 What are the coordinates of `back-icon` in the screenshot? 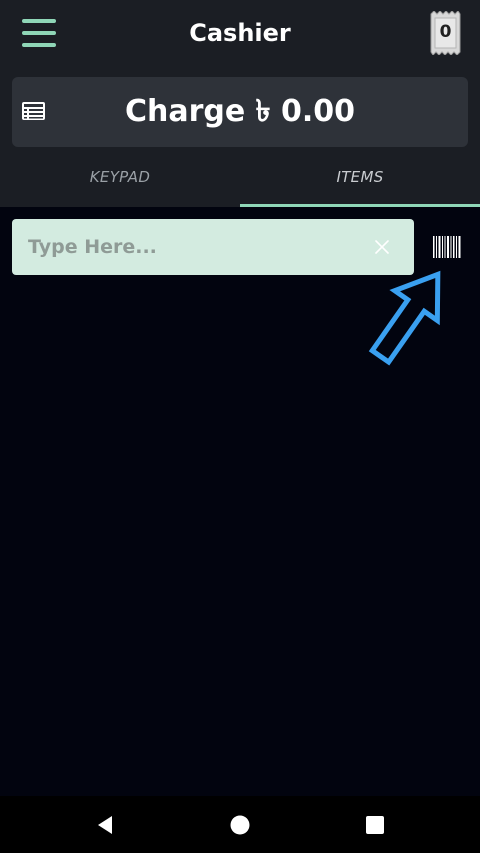 It's located at (105, 825).